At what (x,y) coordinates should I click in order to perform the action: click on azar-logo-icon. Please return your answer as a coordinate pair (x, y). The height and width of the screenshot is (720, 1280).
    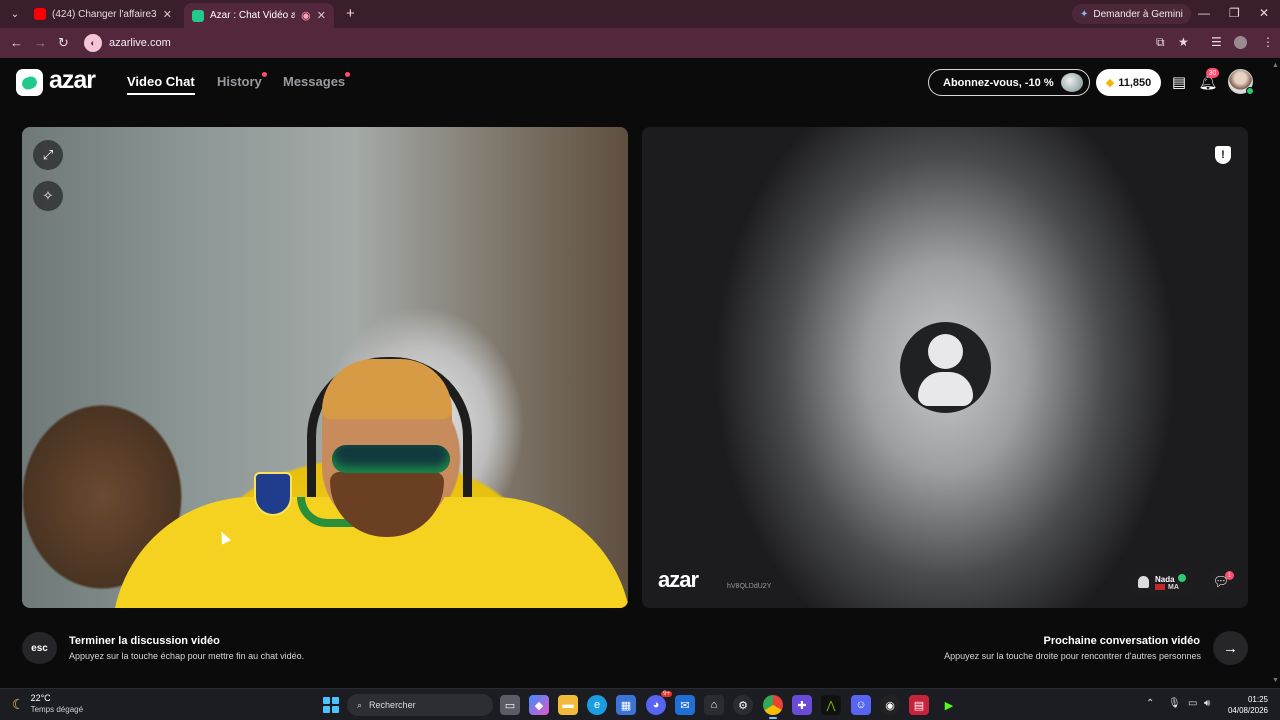
    Looking at the image, I should click on (29, 82).